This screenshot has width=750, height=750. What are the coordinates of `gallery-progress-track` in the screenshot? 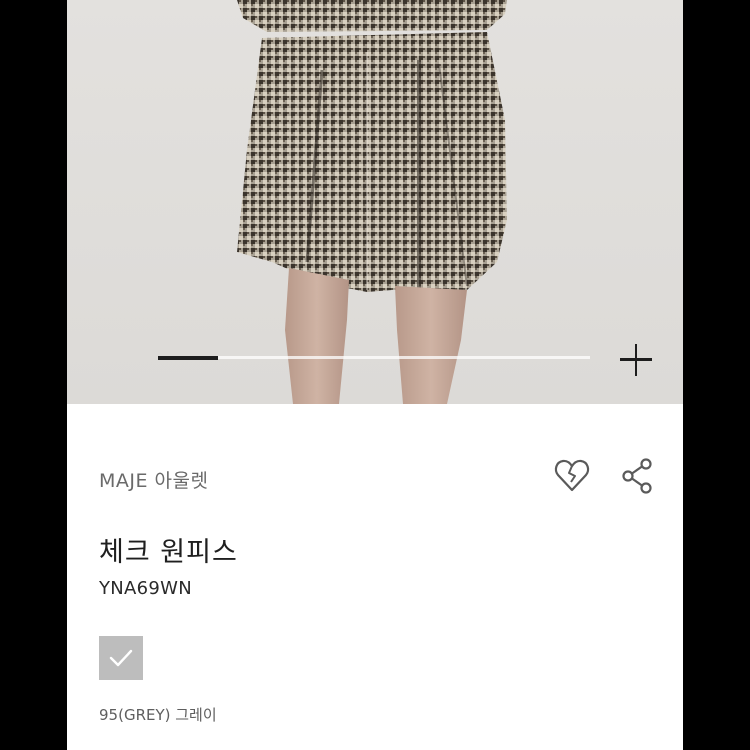 It's located at (374, 357).